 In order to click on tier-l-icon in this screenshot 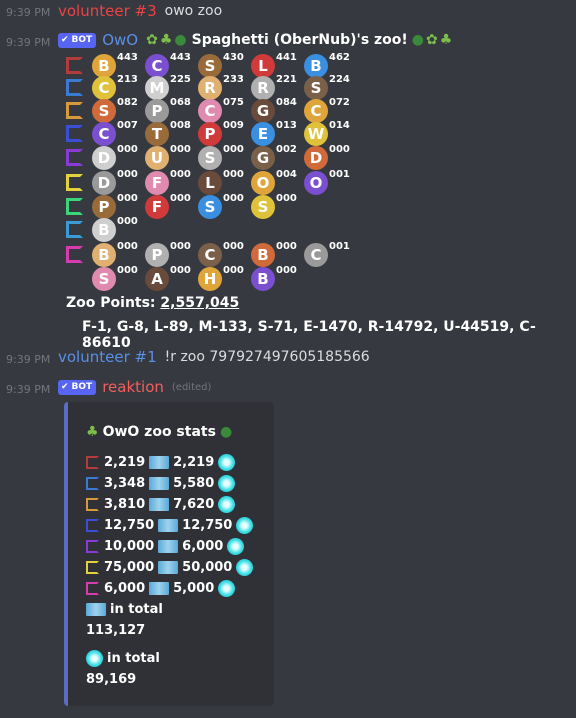, I will do `click(74, 182)`.